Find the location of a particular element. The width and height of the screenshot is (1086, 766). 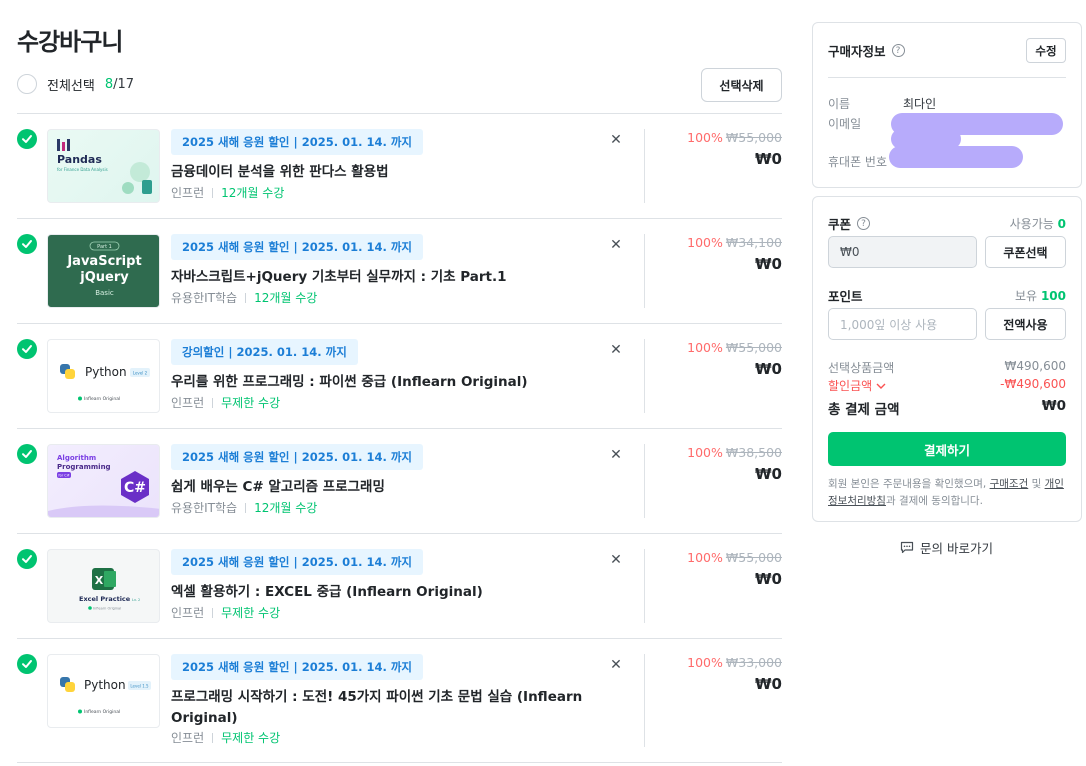

course-thumbnail: Algorithm Programming for C# C# is located at coordinates (103, 481).